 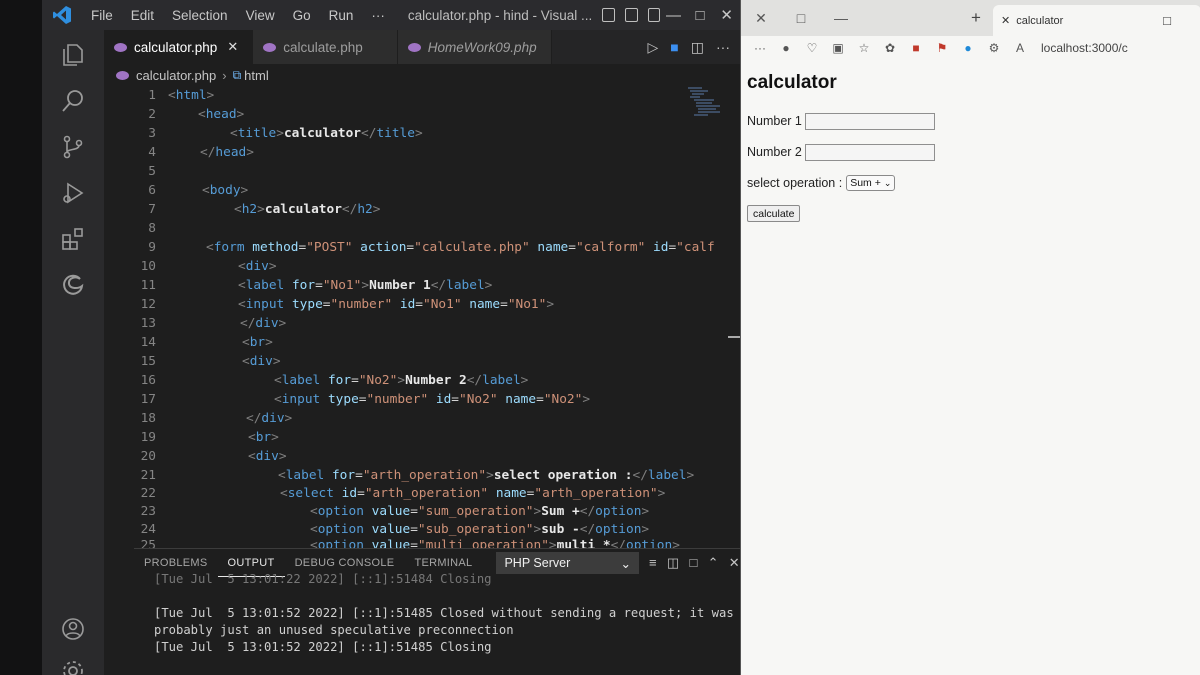 I want to click on menu-go: Go, so click(x=302, y=15).